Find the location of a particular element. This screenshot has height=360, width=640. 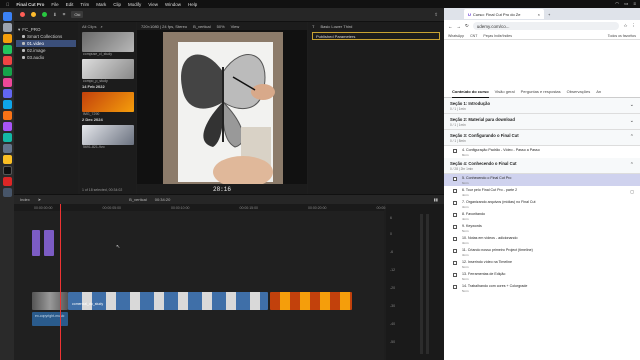

disclosure-icon: ▾ is located at coordinates (19, 30).